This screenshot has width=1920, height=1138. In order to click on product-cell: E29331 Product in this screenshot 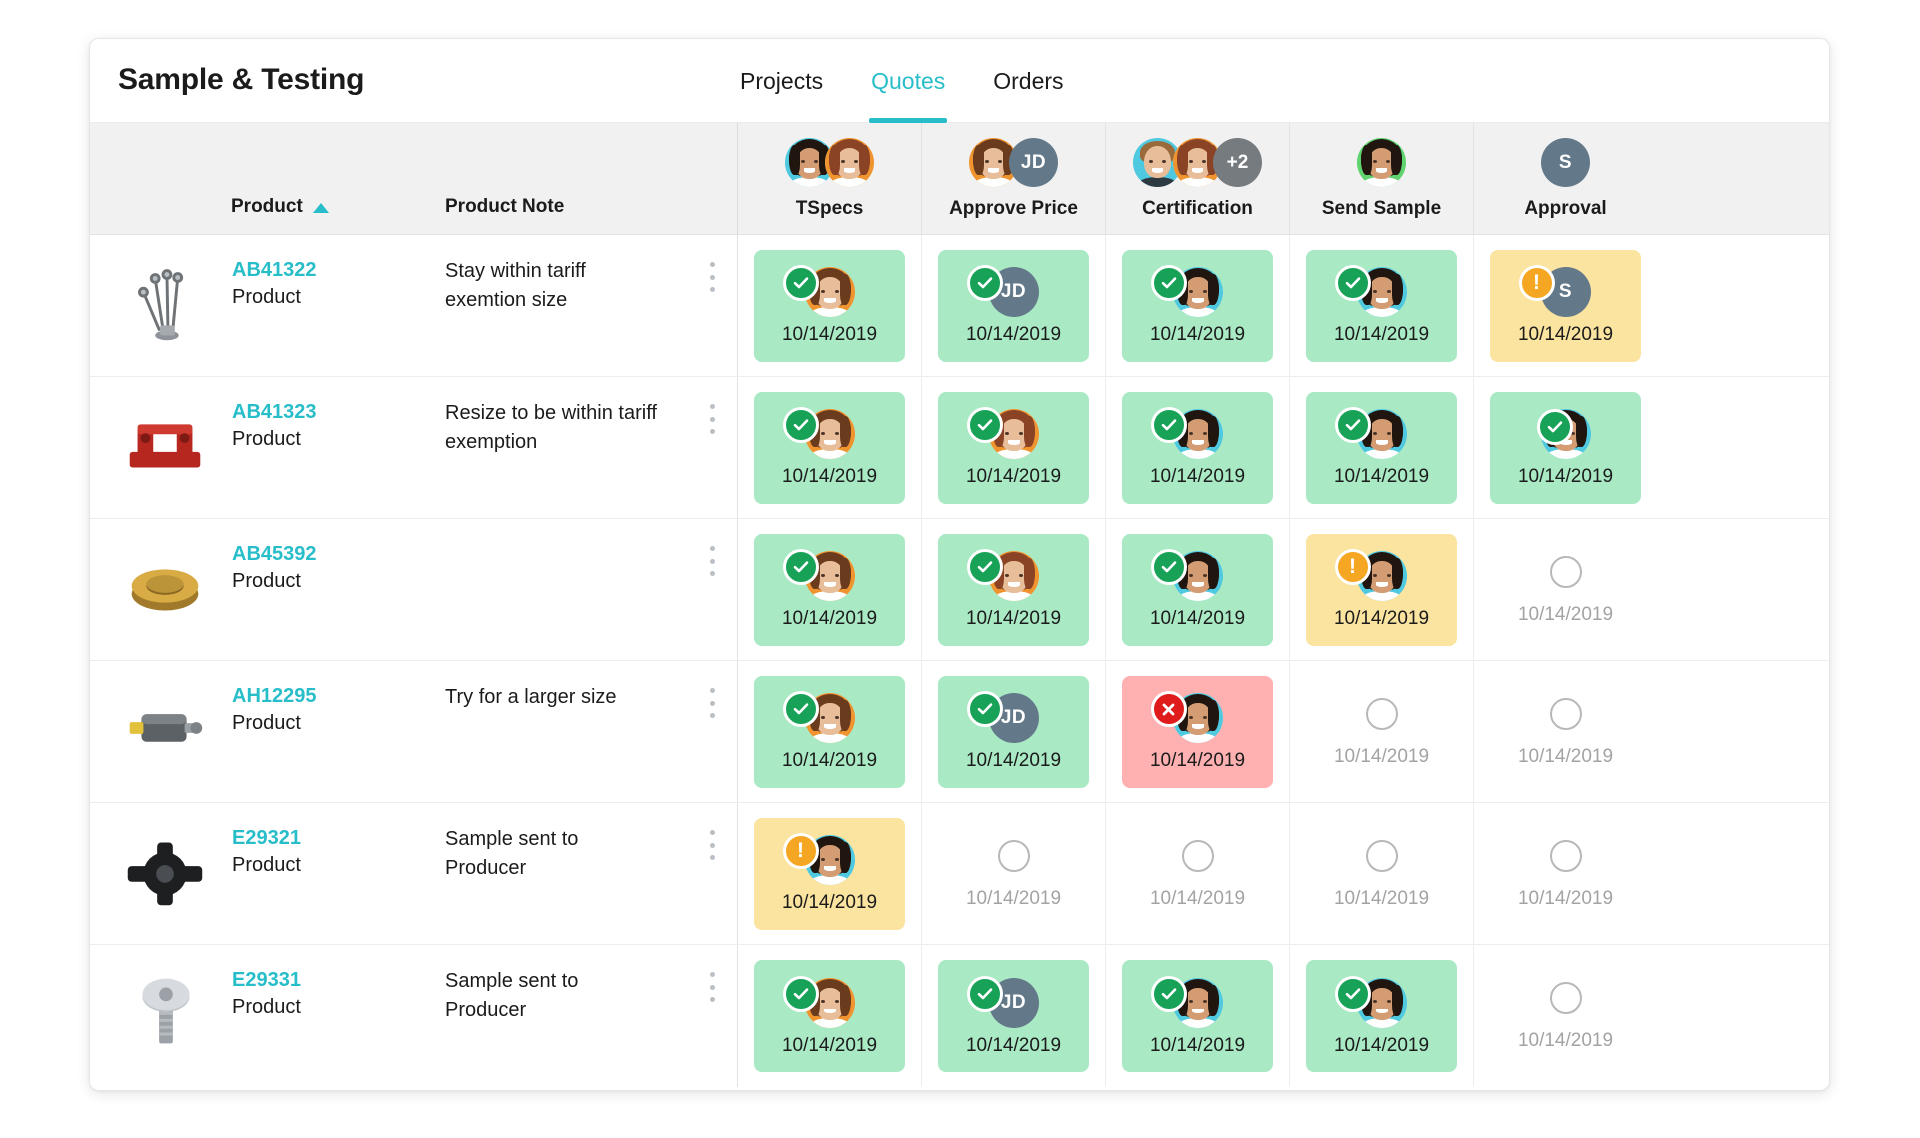, I will do `click(267, 1016)`.